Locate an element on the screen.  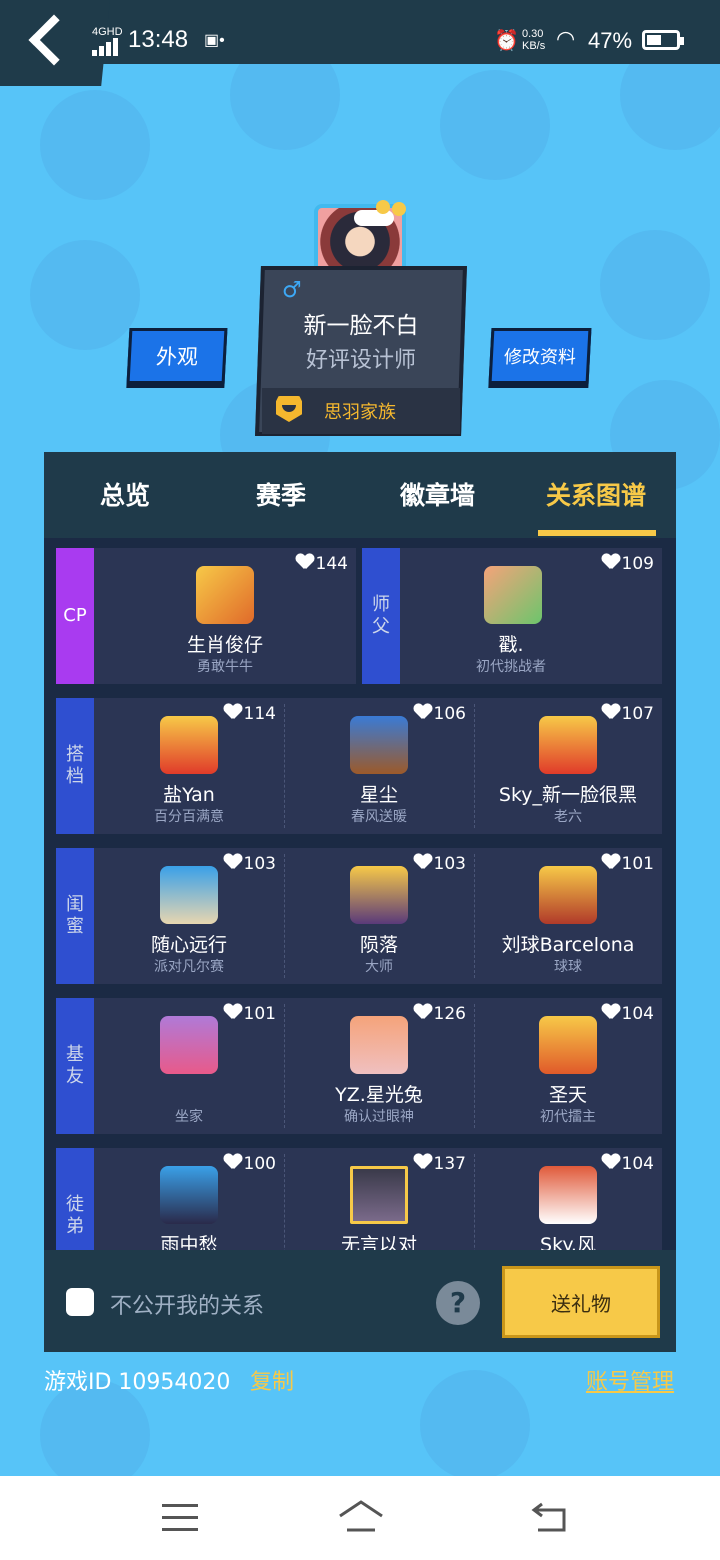
apprentice-cell-3: 104 Sky.风 is located at coordinates (568, 1199).